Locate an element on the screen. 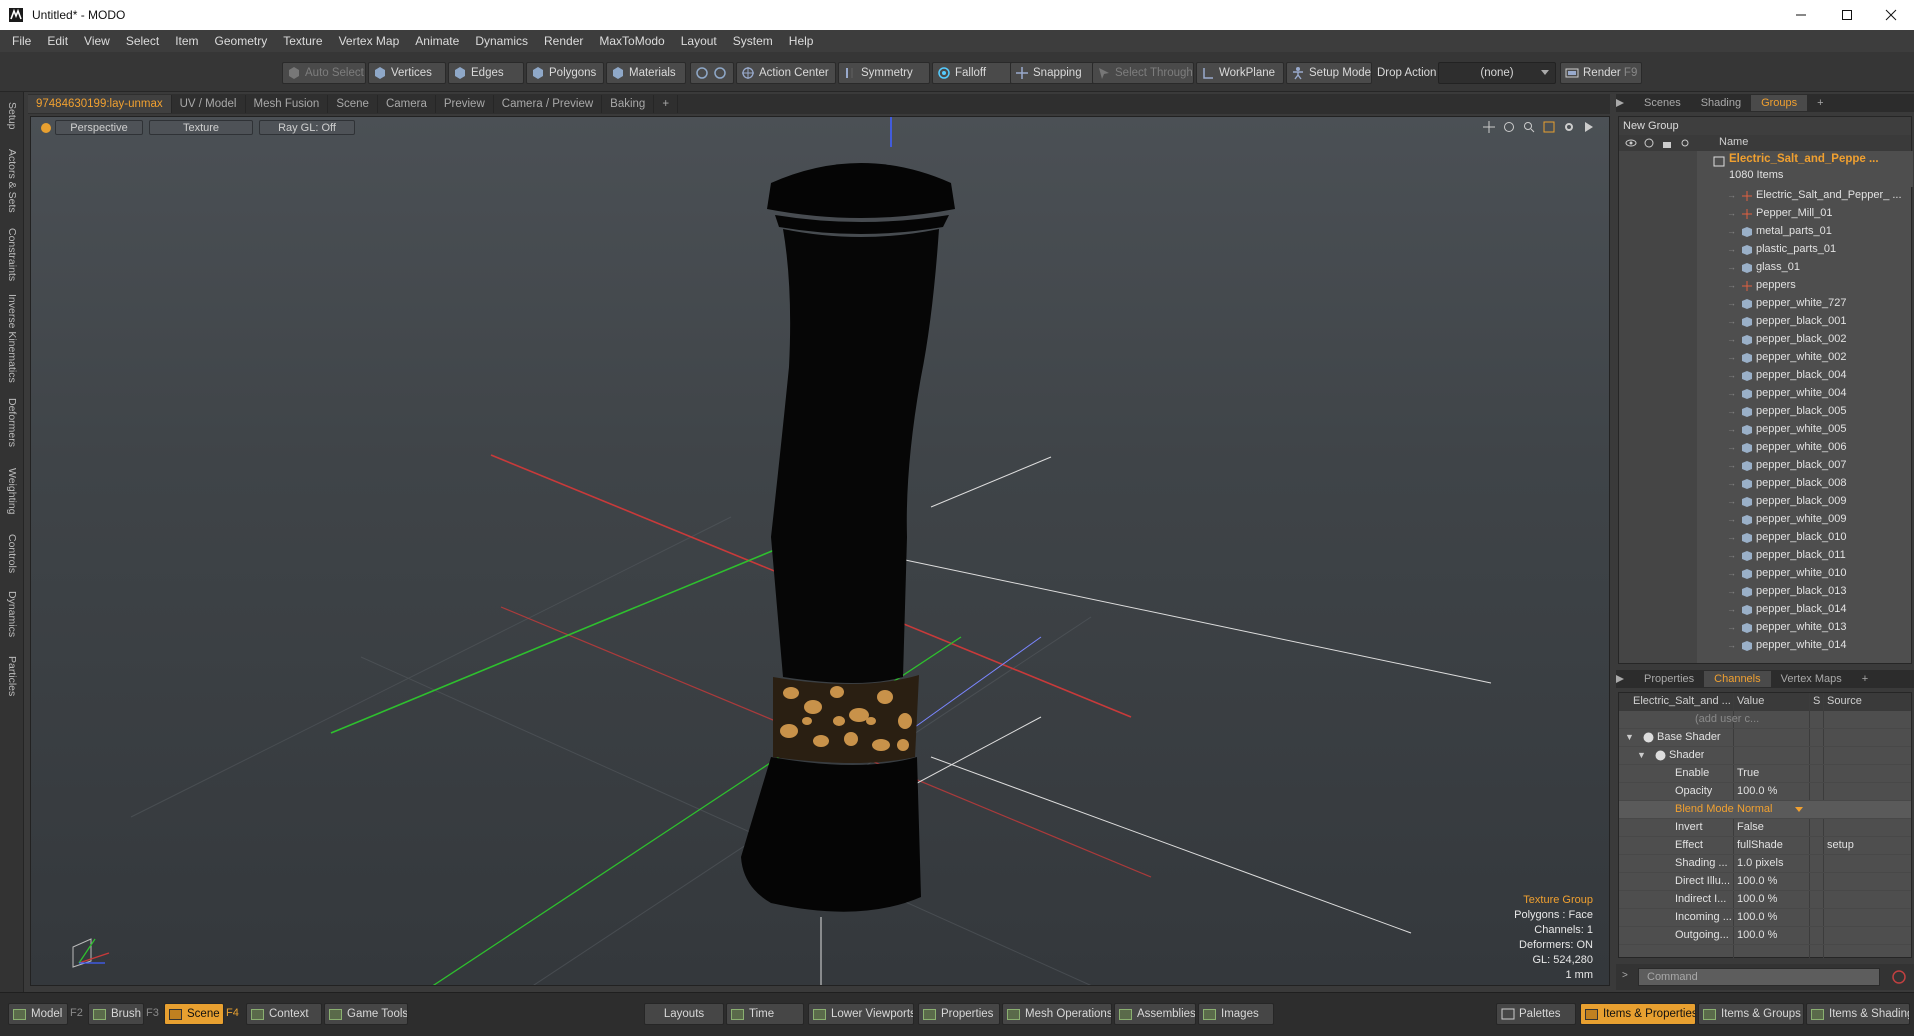 The width and height of the screenshot is (1914, 1036). channel-row-opacity: Opacity 100.0 % is located at coordinates (1765, 792).